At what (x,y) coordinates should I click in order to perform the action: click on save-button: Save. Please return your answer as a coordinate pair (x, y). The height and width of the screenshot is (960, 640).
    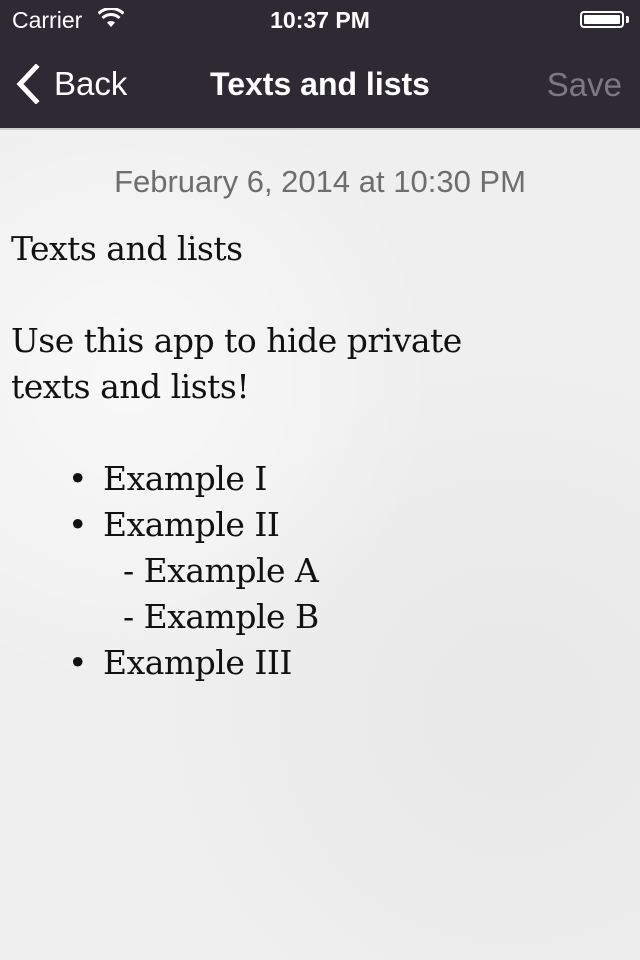
    Looking at the image, I should click on (584, 85).